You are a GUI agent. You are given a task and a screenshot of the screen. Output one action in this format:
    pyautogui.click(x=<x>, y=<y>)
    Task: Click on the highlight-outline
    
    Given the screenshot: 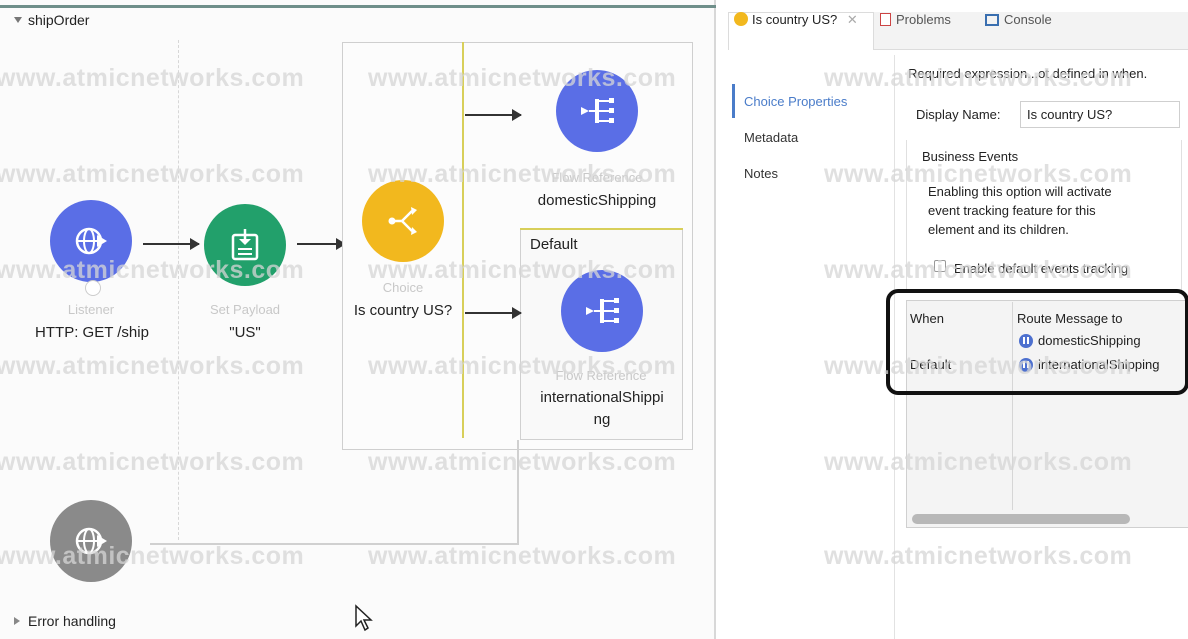 What is the action you would take?
    pyautogui.click(x=1037, y=342)
    